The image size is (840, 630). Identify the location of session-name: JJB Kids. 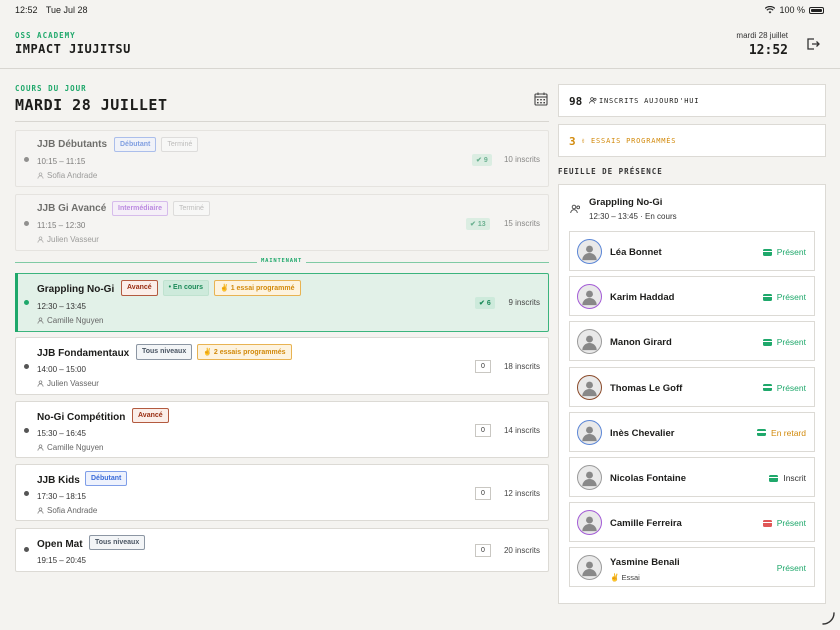
(58, 480).